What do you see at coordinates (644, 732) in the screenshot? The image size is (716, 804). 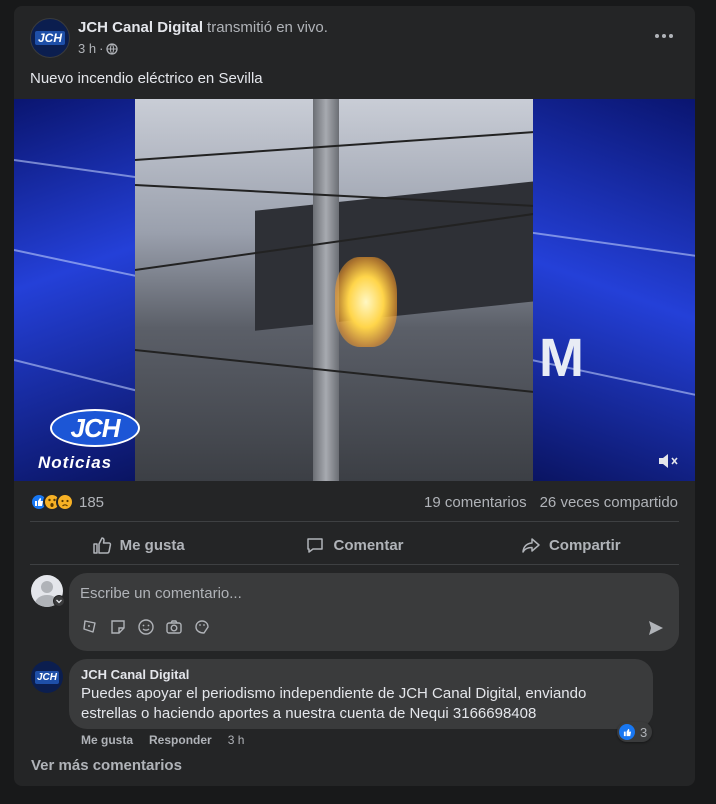 I see `comment-reaction-count: 3` at bounding box center [644, 732].